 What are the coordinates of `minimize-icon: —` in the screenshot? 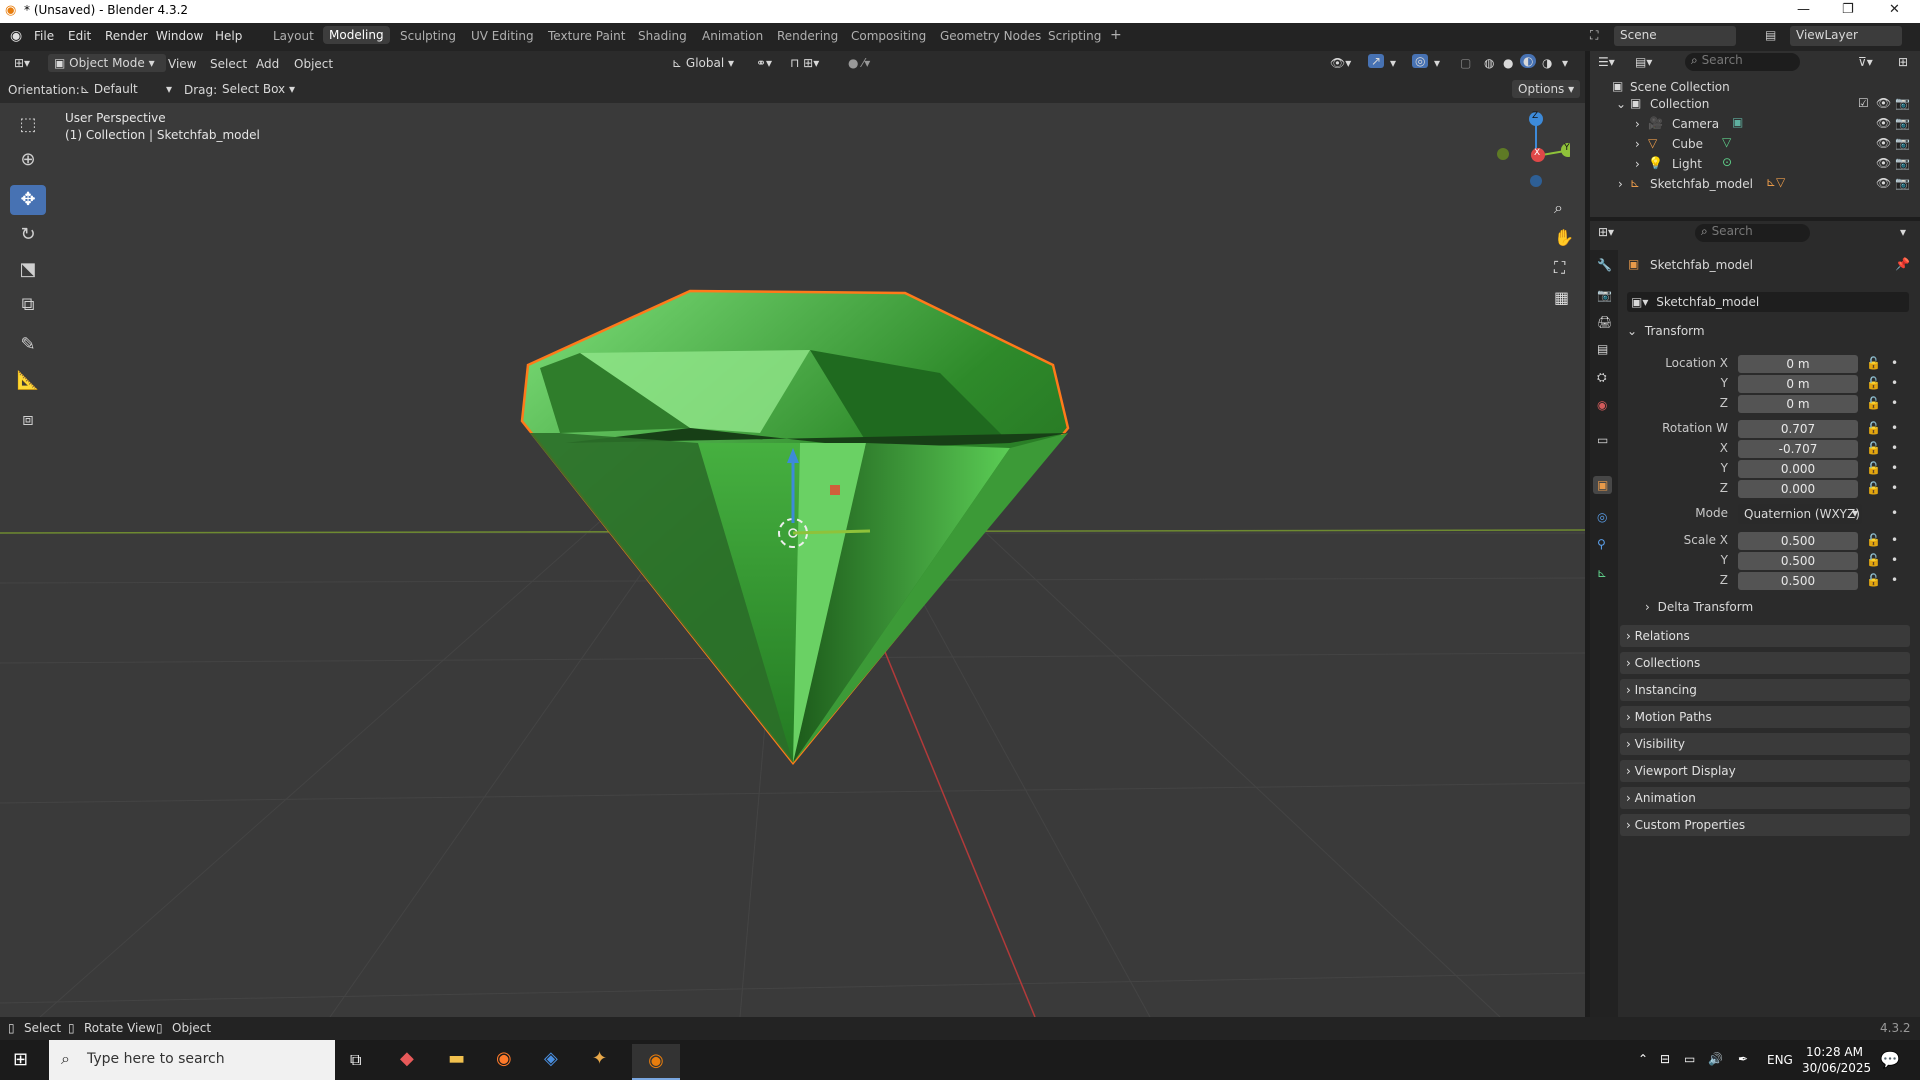 It's located at (1803, 9).